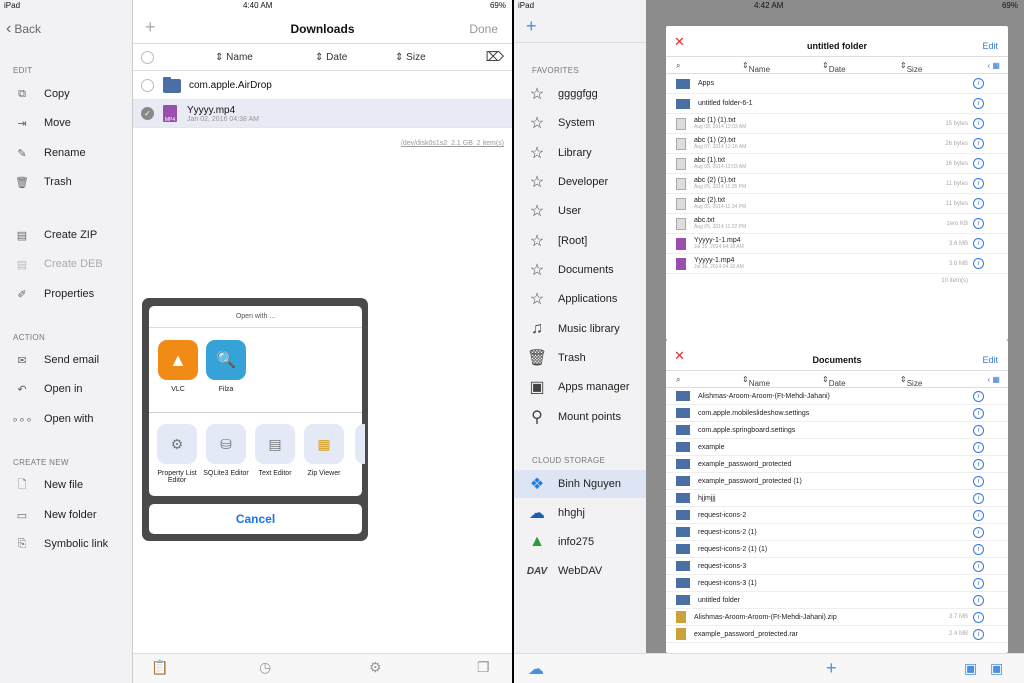 The image size is (1024, 683). Describe the element at coordinates (837, 515) in the screenshot. I see `file-row: request-icons-2 i` at that location.